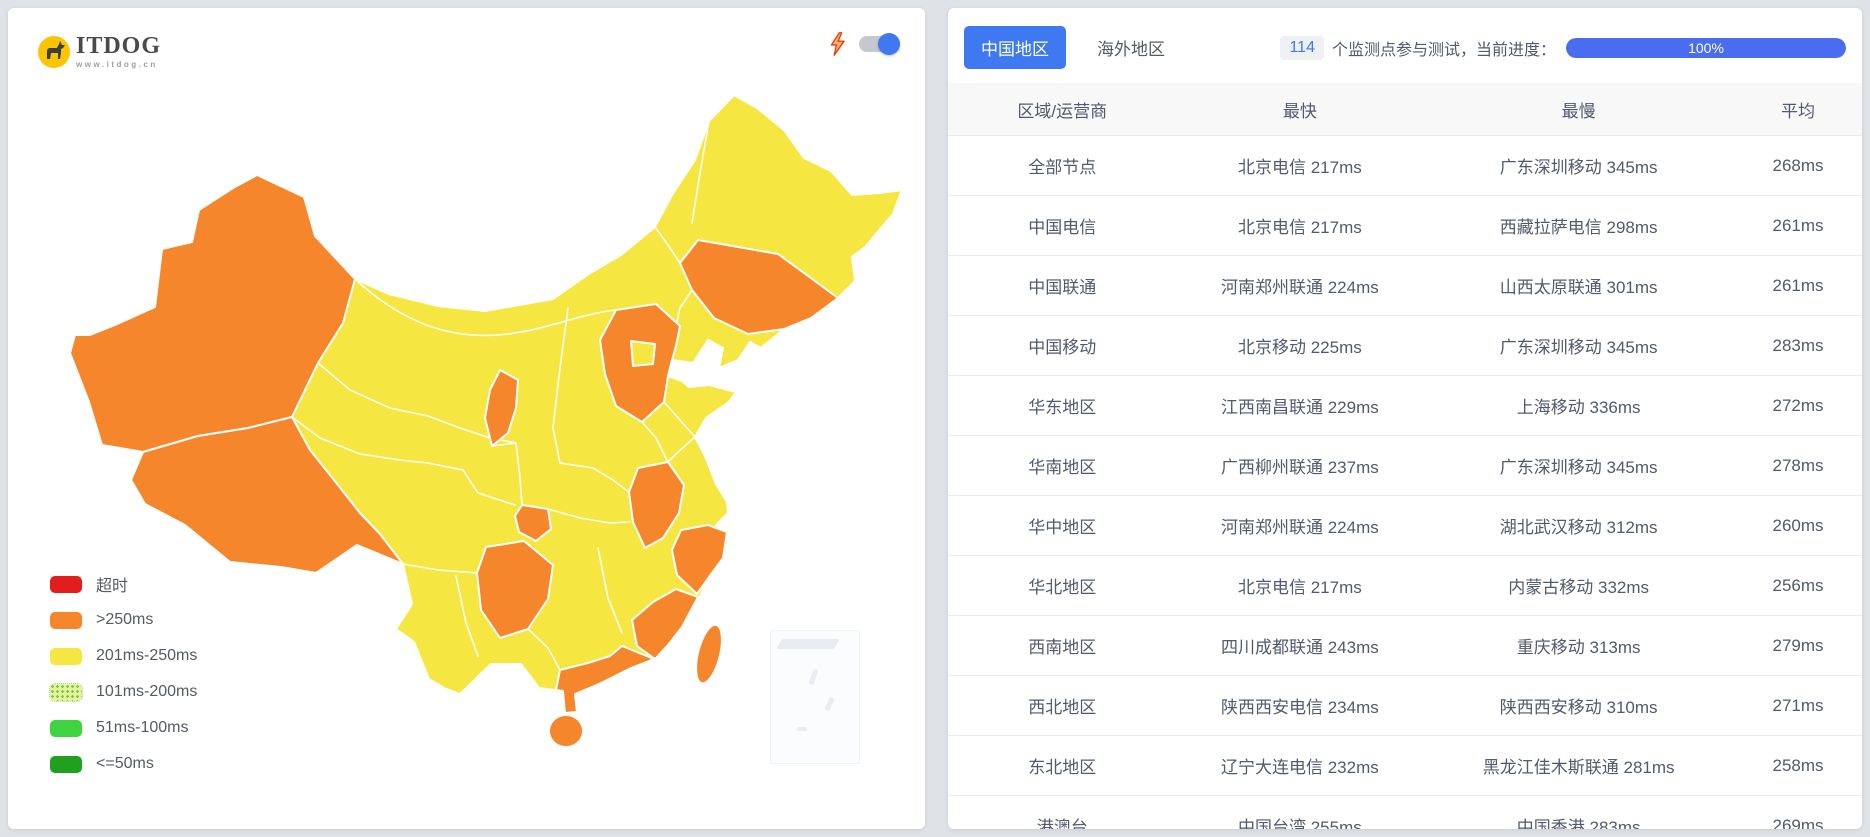 The height and width of the screenshot is (837, 1870). What do you see at coordinates (1798, 525) in the screenshot?
I see `table-cell: 260ms` at bounding box center [1798, 525].